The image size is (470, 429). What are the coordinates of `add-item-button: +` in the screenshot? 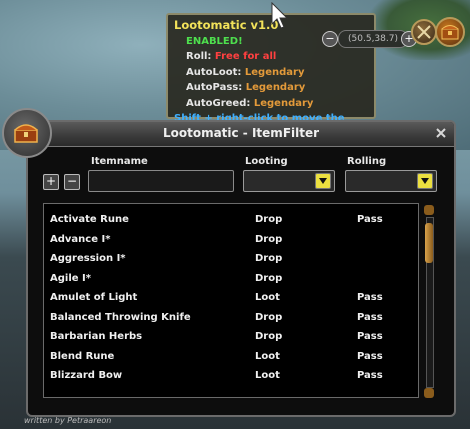 It's located at (51, 182).